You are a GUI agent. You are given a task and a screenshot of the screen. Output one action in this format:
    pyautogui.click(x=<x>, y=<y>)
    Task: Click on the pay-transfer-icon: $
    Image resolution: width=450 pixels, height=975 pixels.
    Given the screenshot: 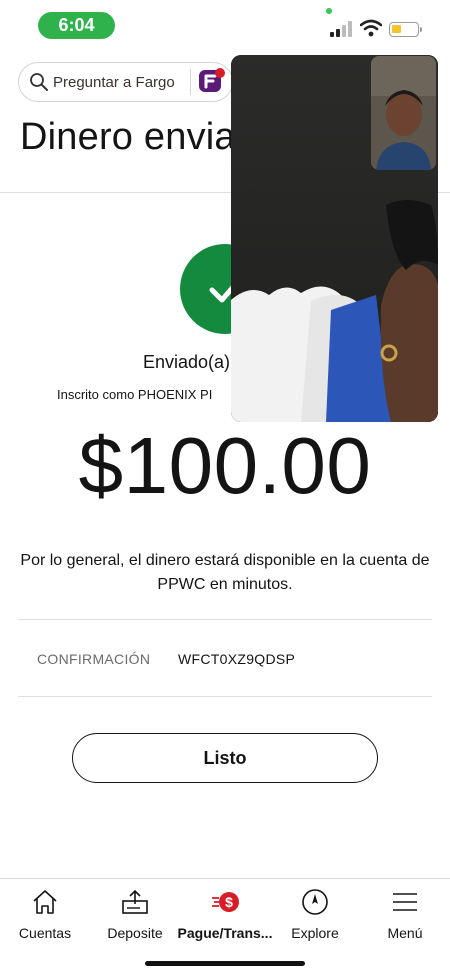 What is the action you would take?
    pyautogui.click(x=225, y=902)
    